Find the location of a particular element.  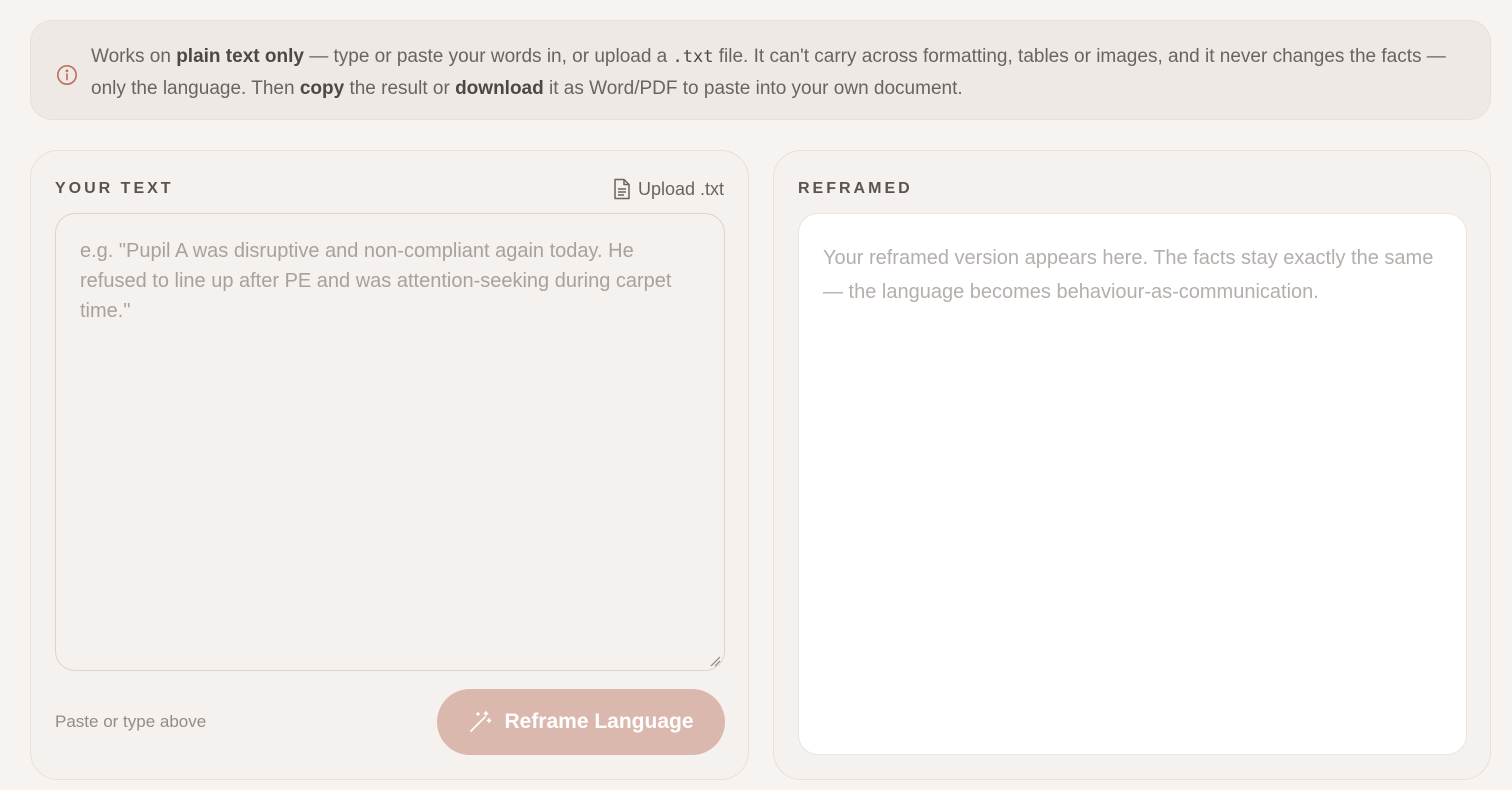

notice-emphasis-plain-text: plain text only is located at coordinates (240, 56).